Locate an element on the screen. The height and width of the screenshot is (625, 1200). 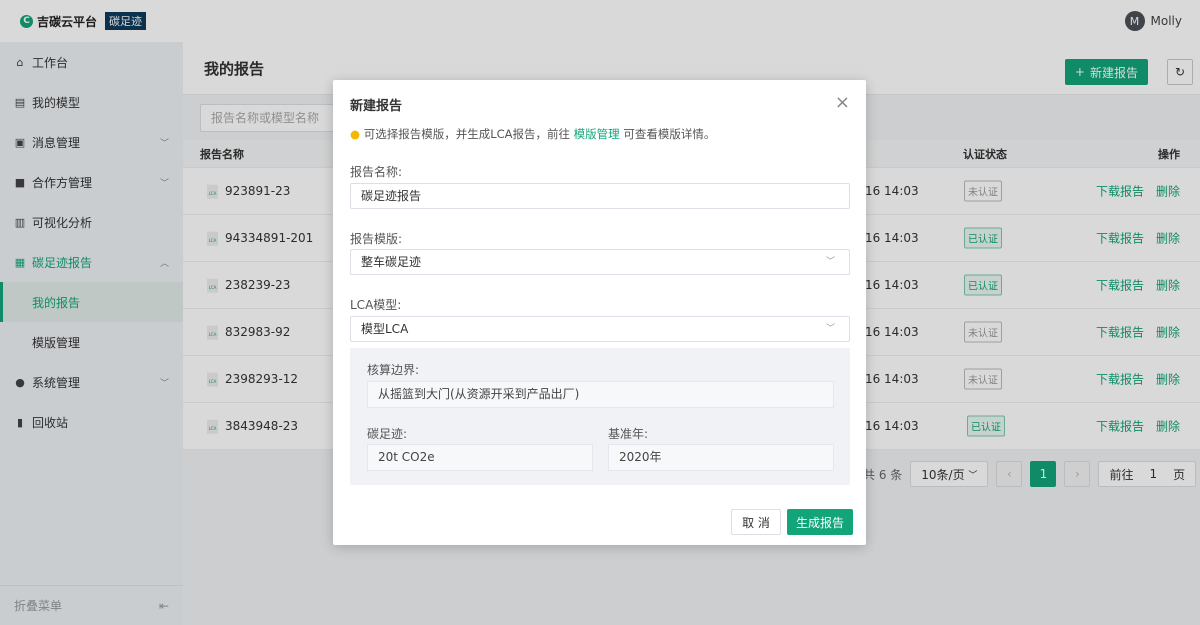
model-value: 模型LCA is located at coordinates (385, 329).